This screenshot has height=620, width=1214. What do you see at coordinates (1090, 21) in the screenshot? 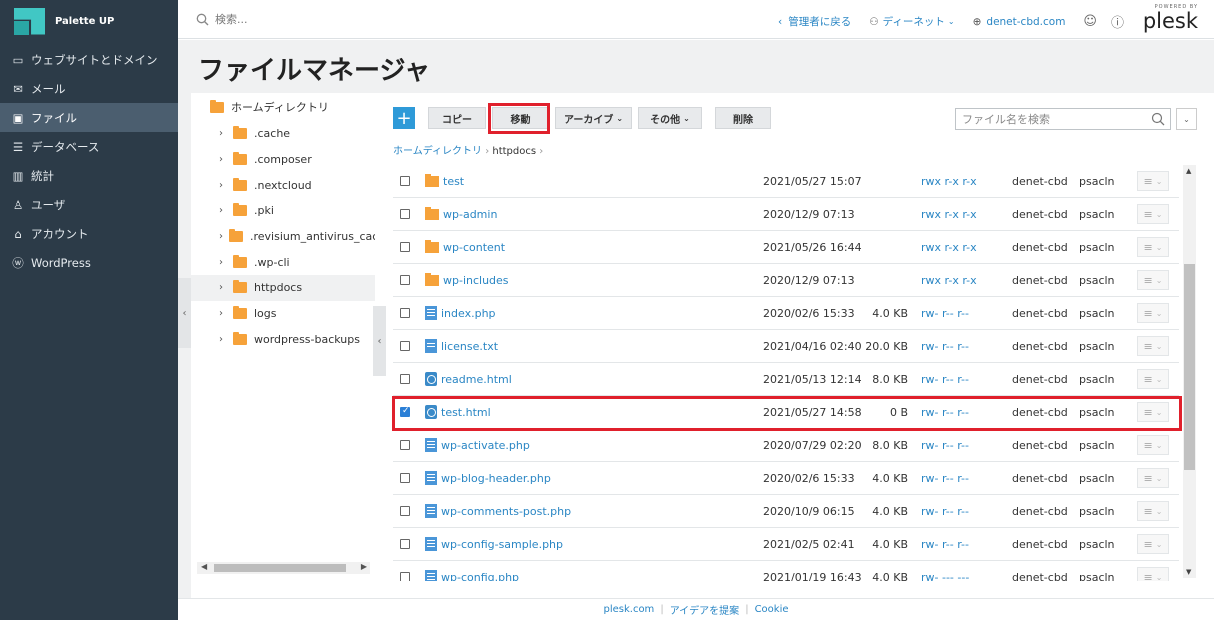
I see `suggest-icon: ☺` at bounding box center [1090, 21].